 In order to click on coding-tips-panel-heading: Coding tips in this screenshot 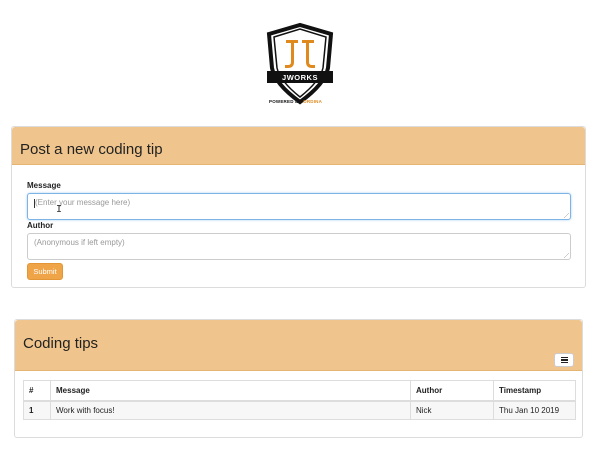, I will do `click(298, 345)`.